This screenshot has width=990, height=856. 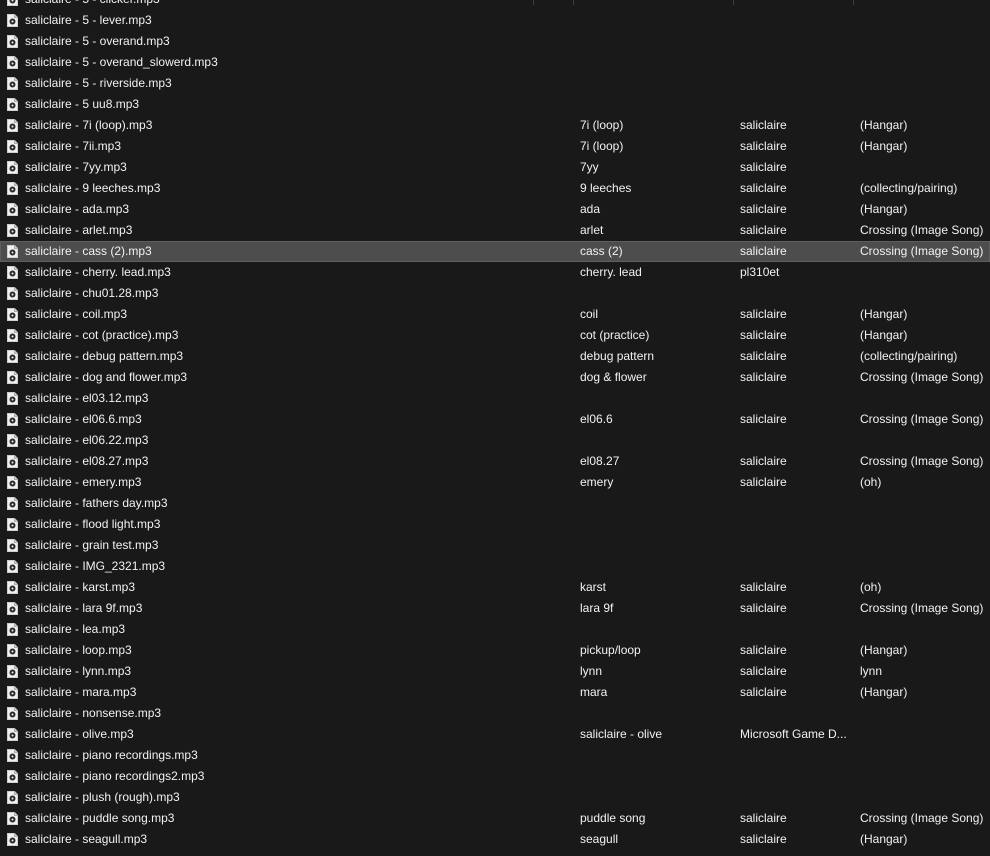 I want to click on file-title: lara 9f, so click(x=597, y=608).